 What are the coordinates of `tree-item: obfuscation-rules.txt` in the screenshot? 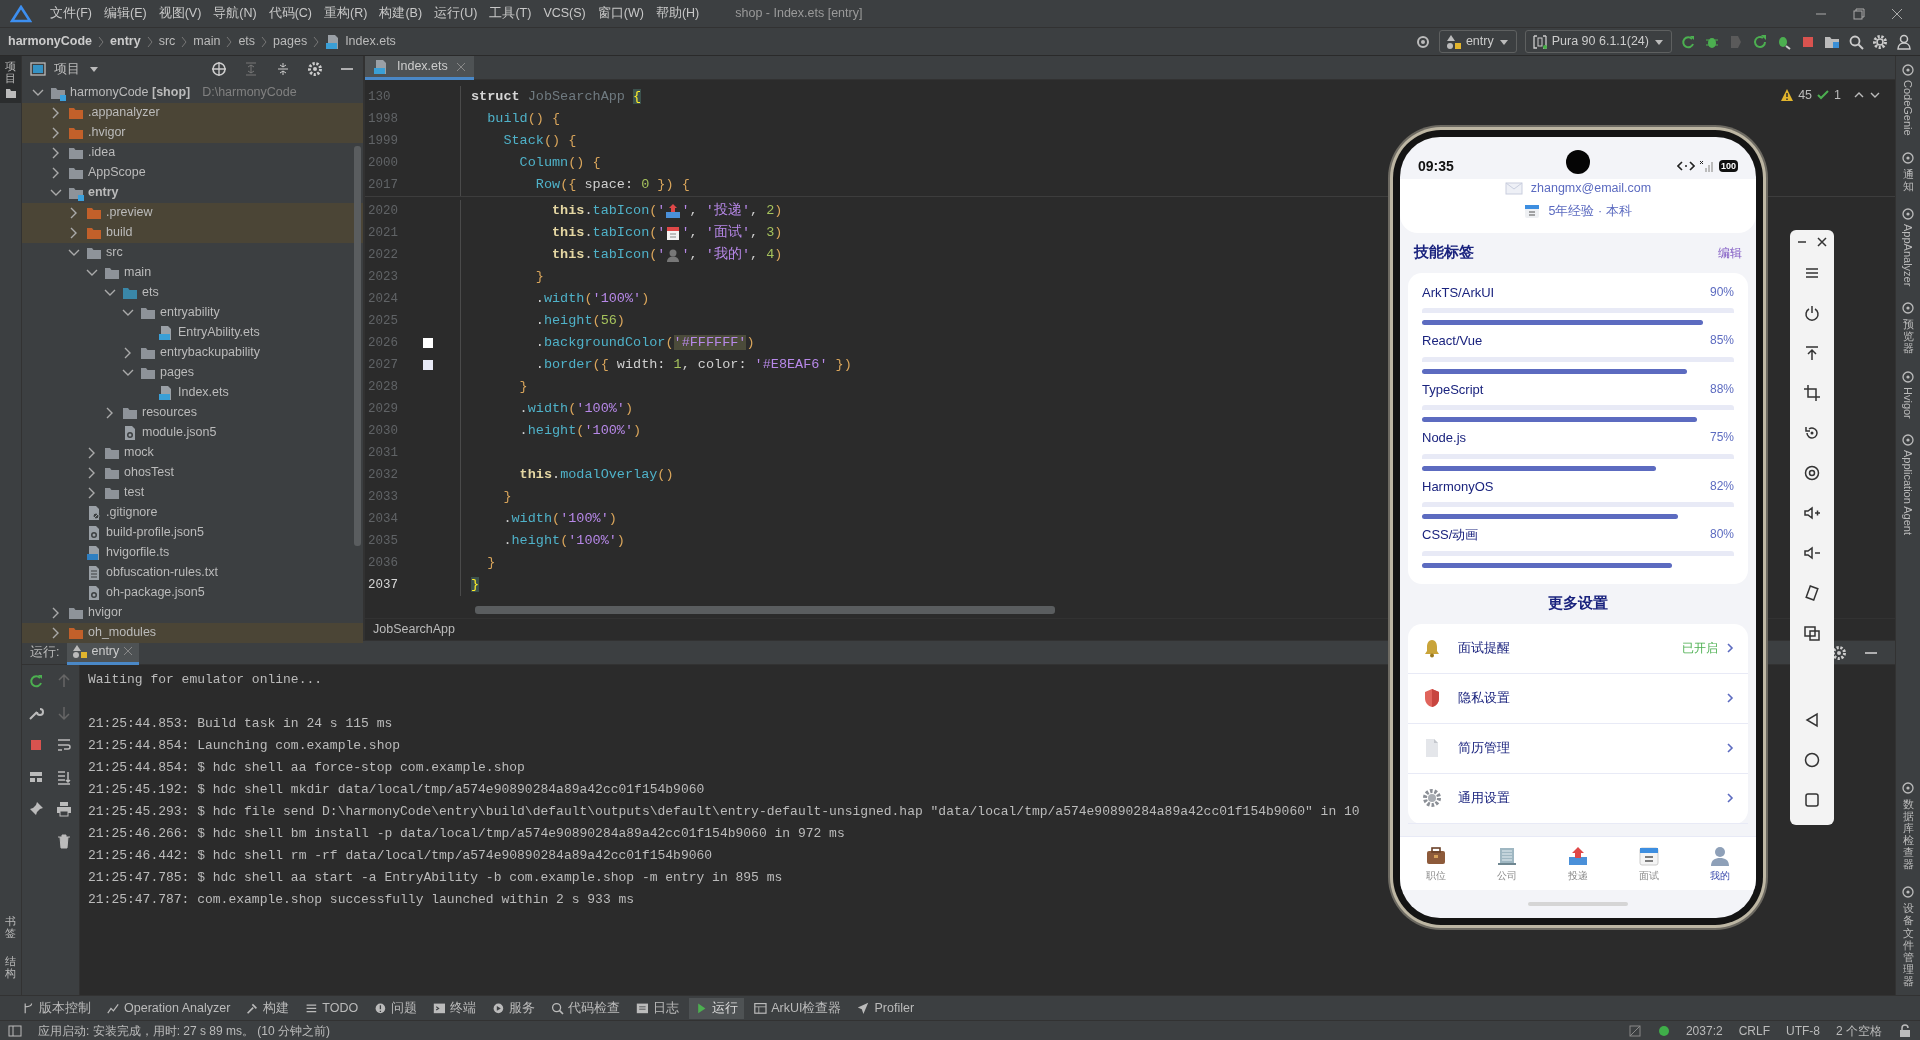 It's located at (192, 572).